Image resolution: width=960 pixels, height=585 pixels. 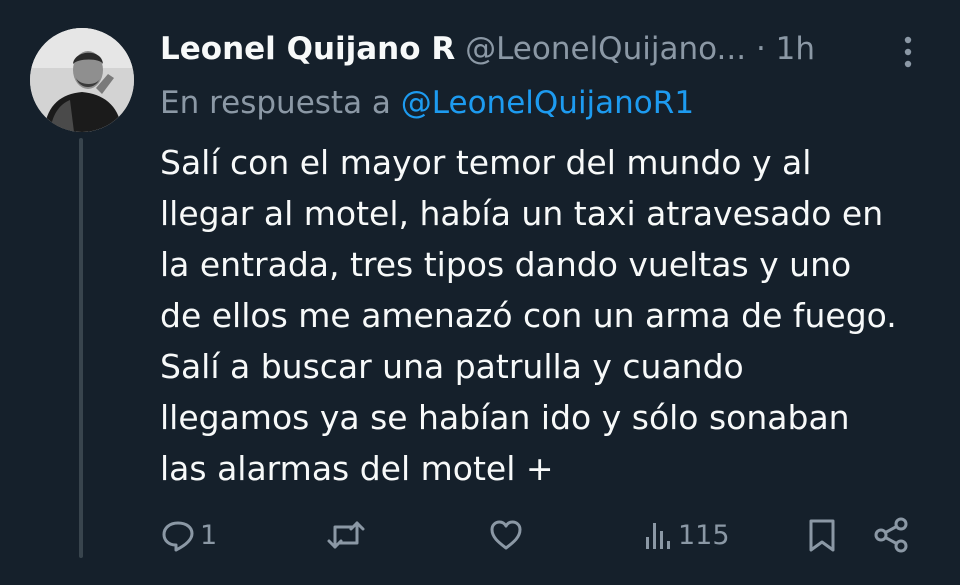 I want to click on reply-context: En respuesta a @LeonelQuijanoR1, so click(x=427, y=103).